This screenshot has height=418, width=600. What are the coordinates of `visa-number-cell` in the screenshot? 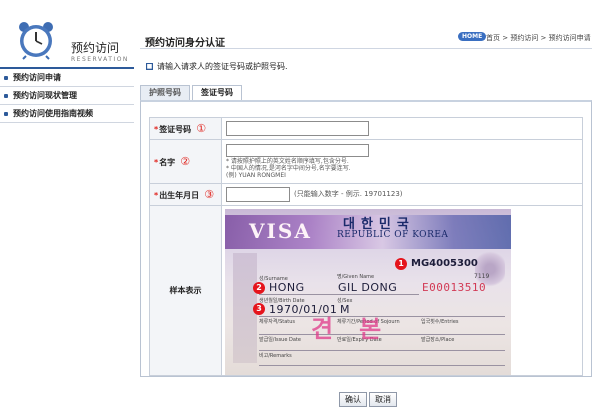 It's located at (402, 128).